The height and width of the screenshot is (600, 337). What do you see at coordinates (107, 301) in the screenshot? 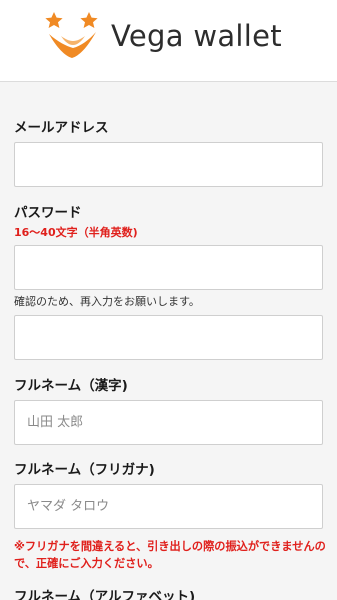
I see `password-confirm-note: 確認のため、再入力をお願いします。` at bounding box center [107, 301].